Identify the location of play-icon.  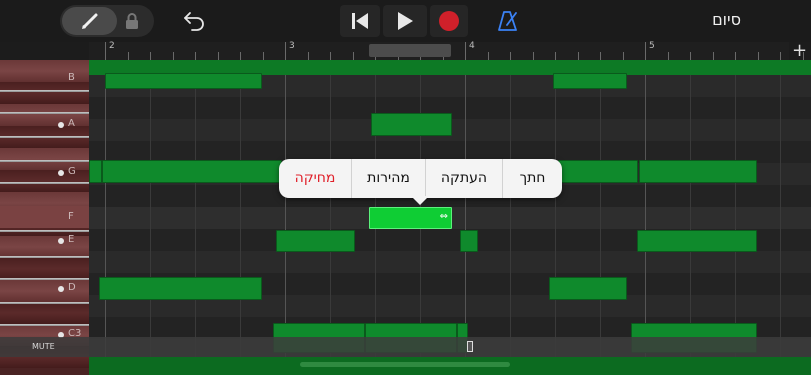
(405, 21).